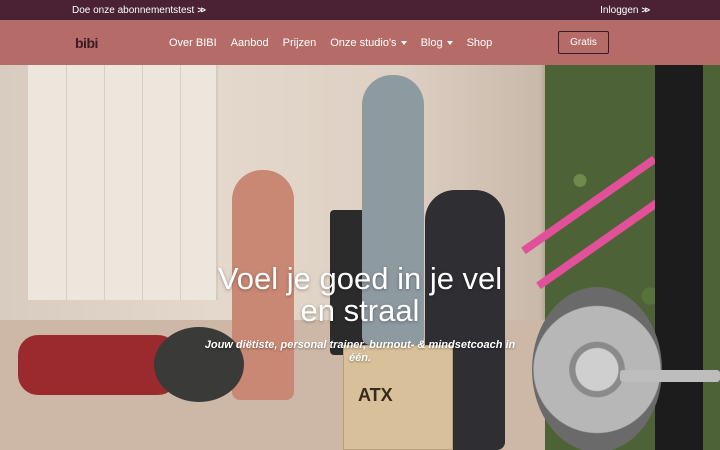 This screenshot has width=720, height=450. I want to click on subscription-test-label: Doe onze abonnementstest, so click(133, 10).